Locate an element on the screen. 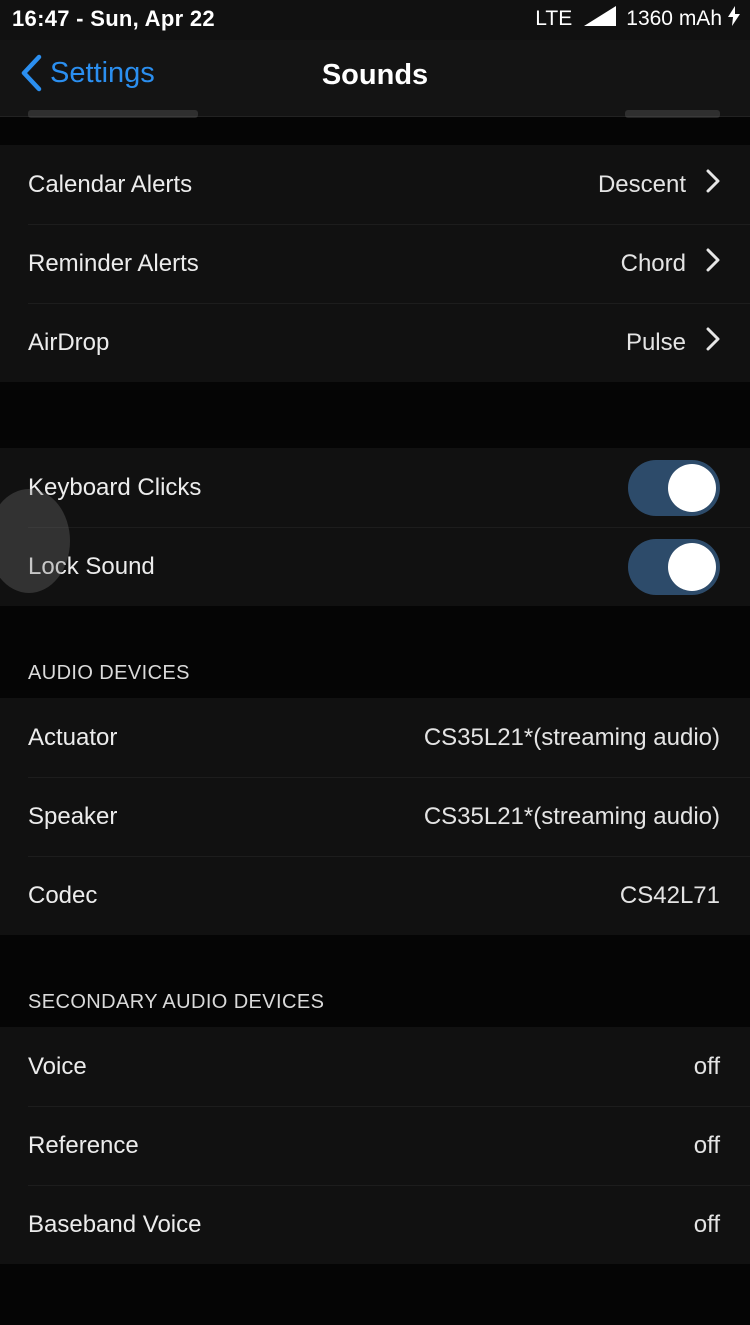 This screenshot has width=750, height=1325. row-label: Voice is located at coordinates (57, 1066).